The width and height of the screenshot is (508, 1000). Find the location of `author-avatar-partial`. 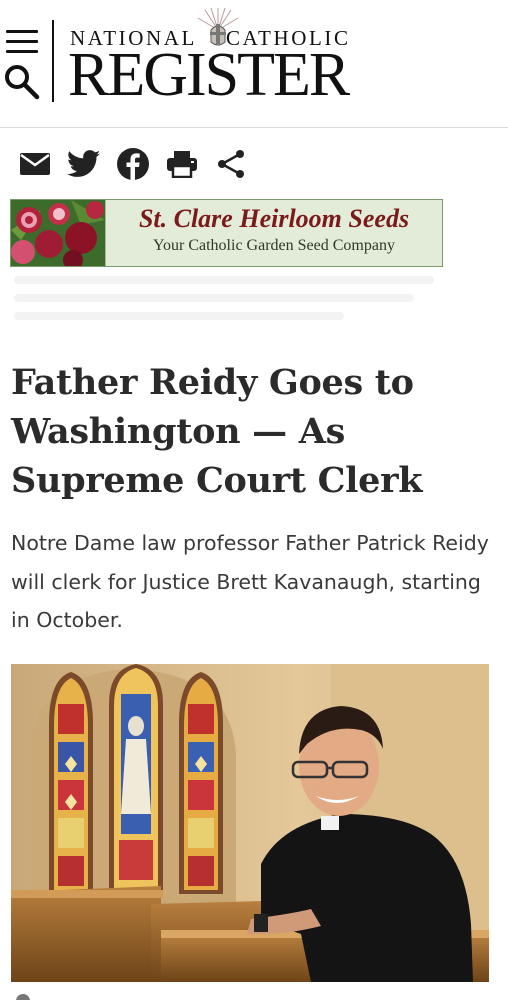

author-avatar-partial is located at coordinates (23, 997).